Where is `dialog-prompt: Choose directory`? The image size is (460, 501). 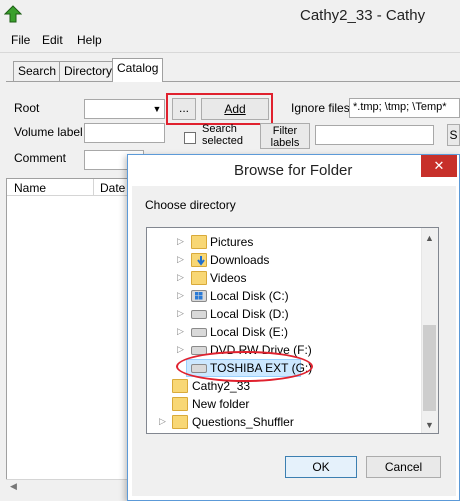
dialog-prompt: Choose directory is located at coordinates (190, 205).